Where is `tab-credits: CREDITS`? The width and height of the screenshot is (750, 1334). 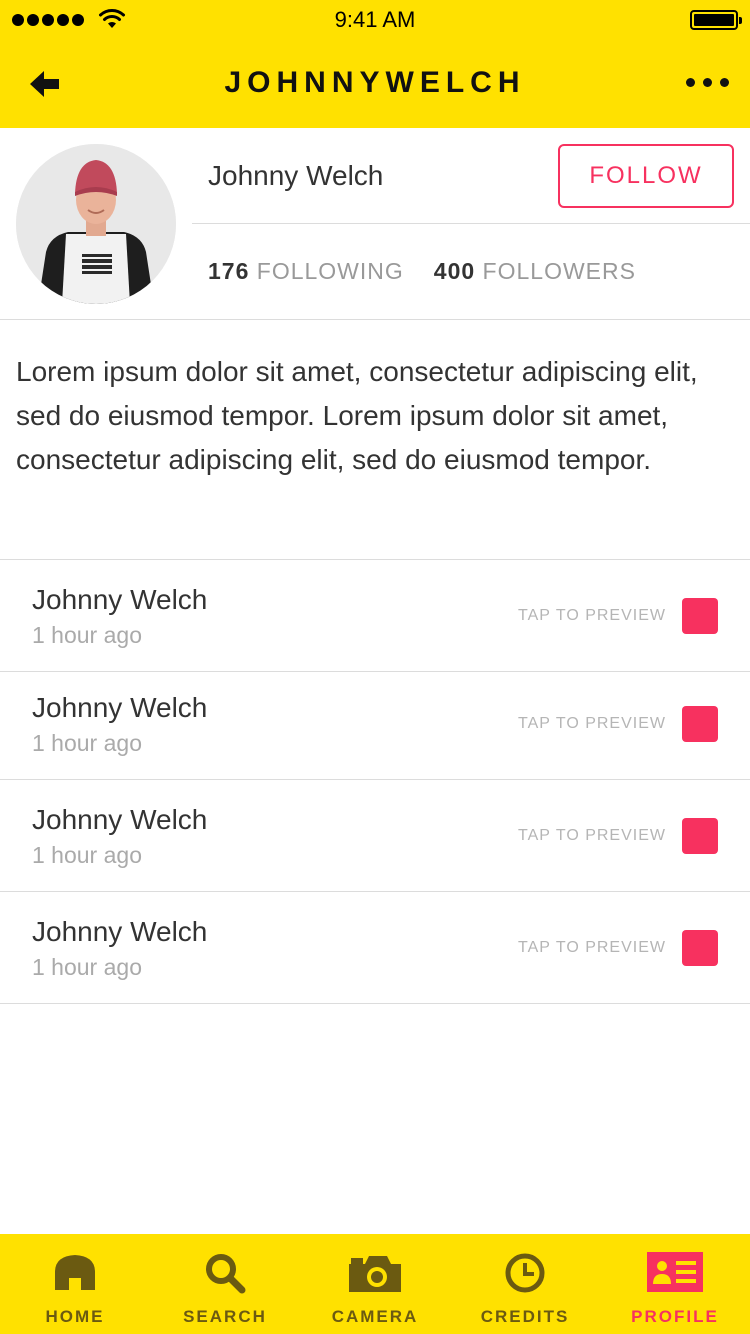
tab-credits: CREDITS is located at coordinates (525, 1284).